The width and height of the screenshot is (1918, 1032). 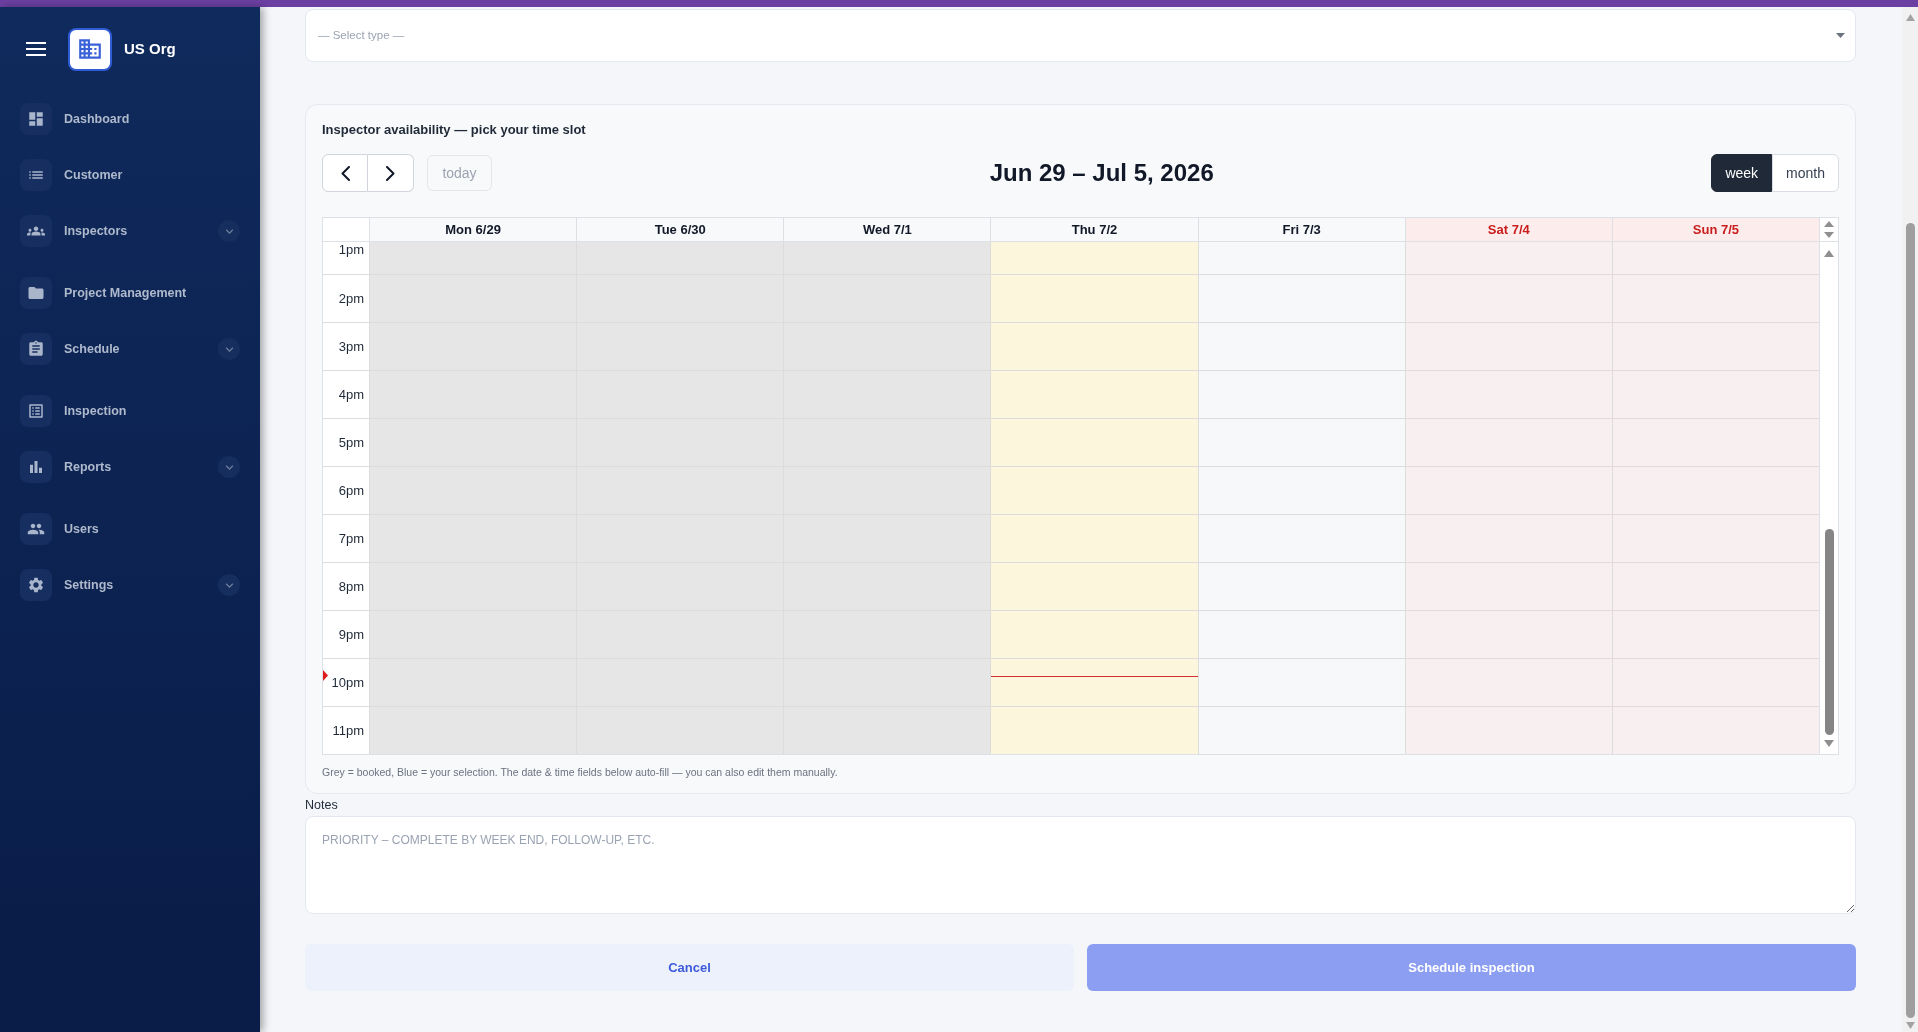 What do you see at coordinates (351, 298) in the screenshot?
I see `time-label: 2pm` at bounding box center [351, 298].